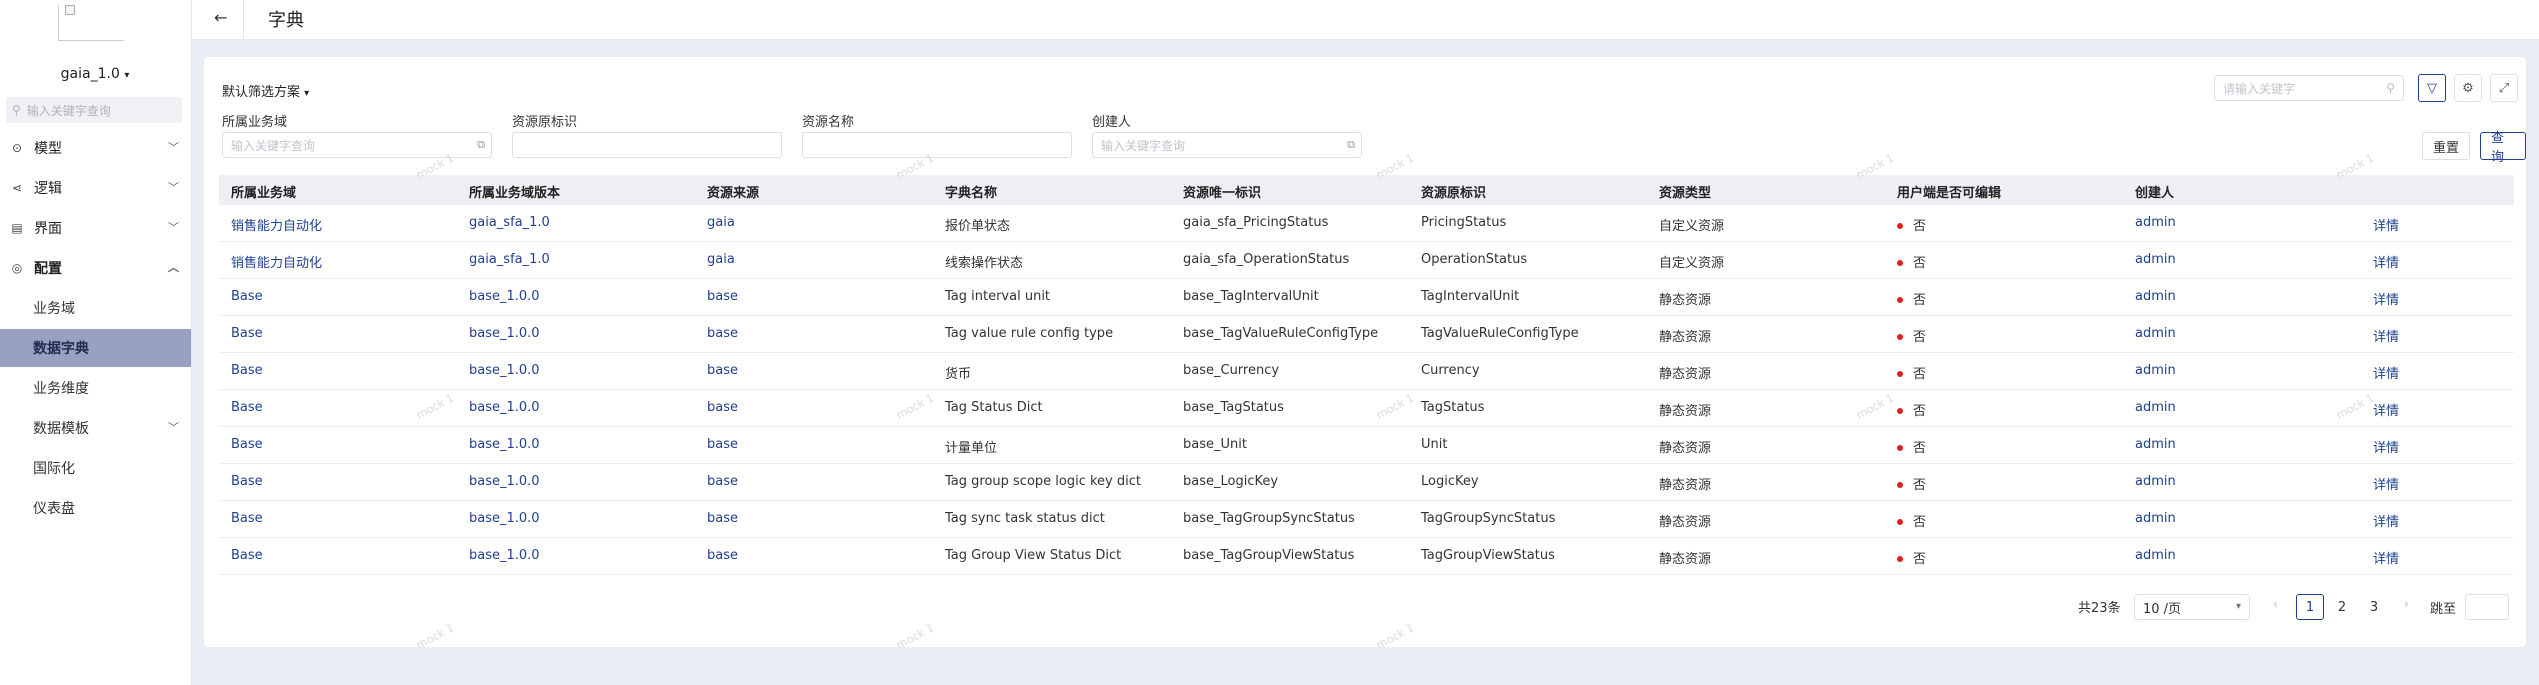 This screenshot has width=2539, height=685. Describe the element at coordinates (958, 374) in the screenshot. I see `table-cell: 货币` at that location.